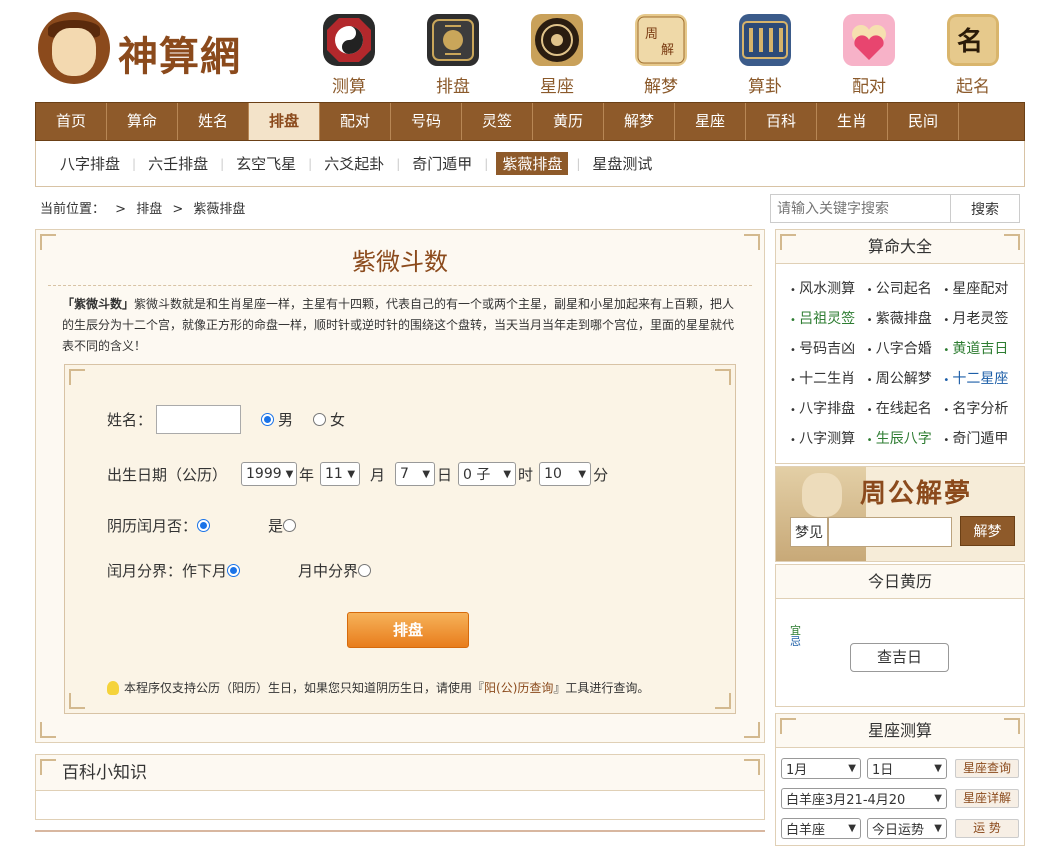 Image resolution: width=1058 pixels, height=846 pixels. I want to click on subnav-xuankong: 玄空飞星, so click(266, 163).